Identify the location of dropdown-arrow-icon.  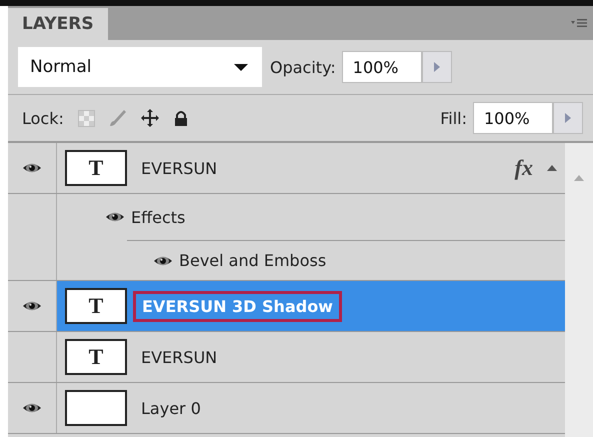
(241, 67).